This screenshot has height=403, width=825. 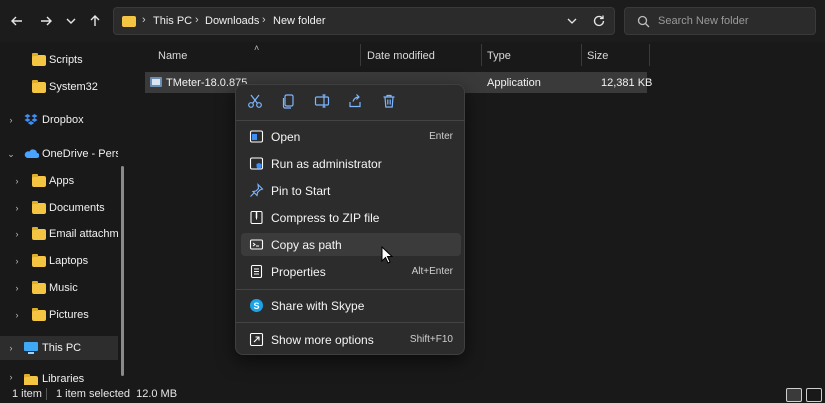 What do you see at coordinates (389, 101) in the screenshot?
I see `delete-icon` at bounding box center [389, 101].